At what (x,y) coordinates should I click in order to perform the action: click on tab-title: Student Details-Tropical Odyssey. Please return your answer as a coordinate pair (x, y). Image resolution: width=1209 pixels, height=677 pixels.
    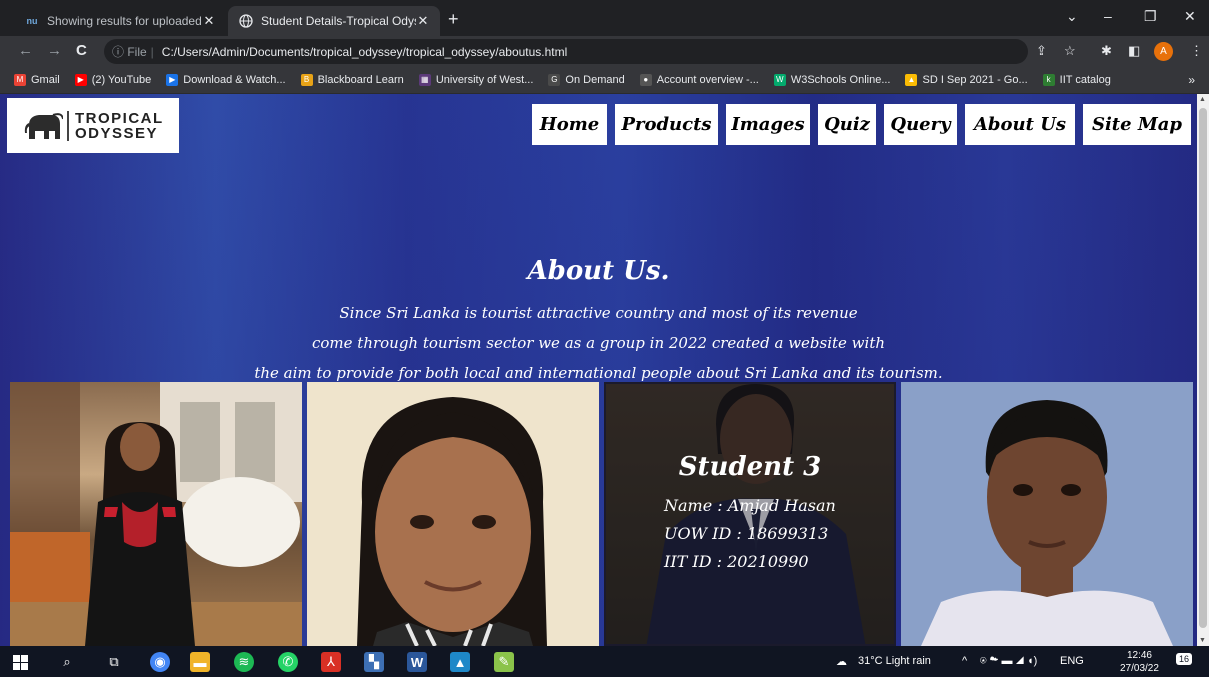
    Looking at the image, I should click on (338, 21).